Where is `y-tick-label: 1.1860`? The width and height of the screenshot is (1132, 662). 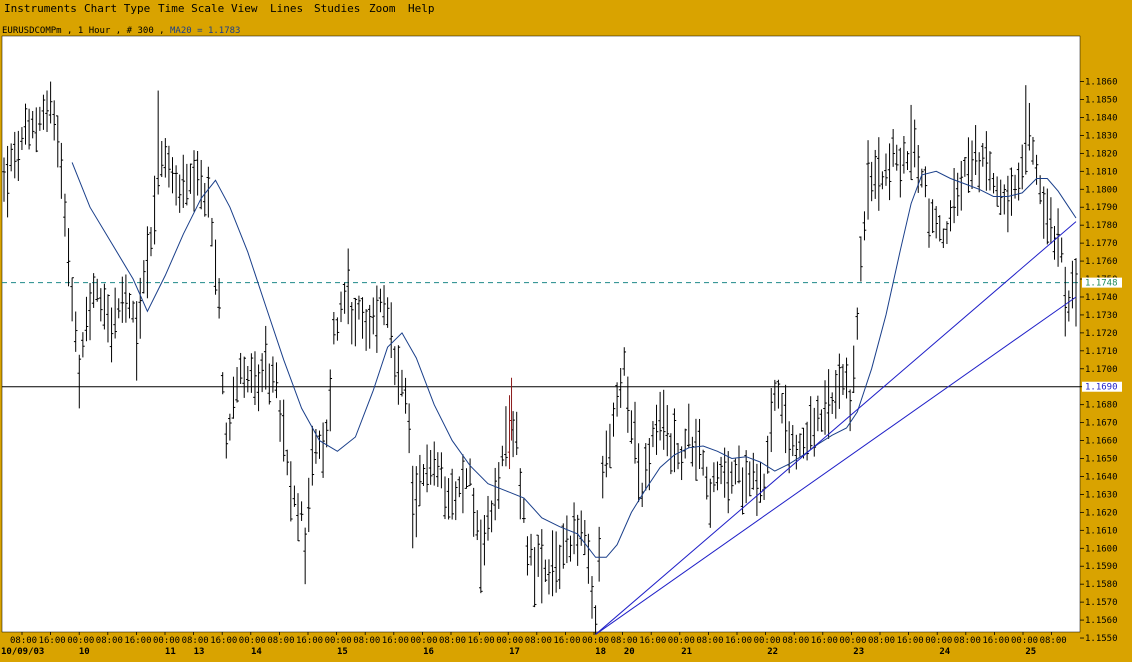 y-tick-label: 1.1860 is located at coordinates (1101, 83).